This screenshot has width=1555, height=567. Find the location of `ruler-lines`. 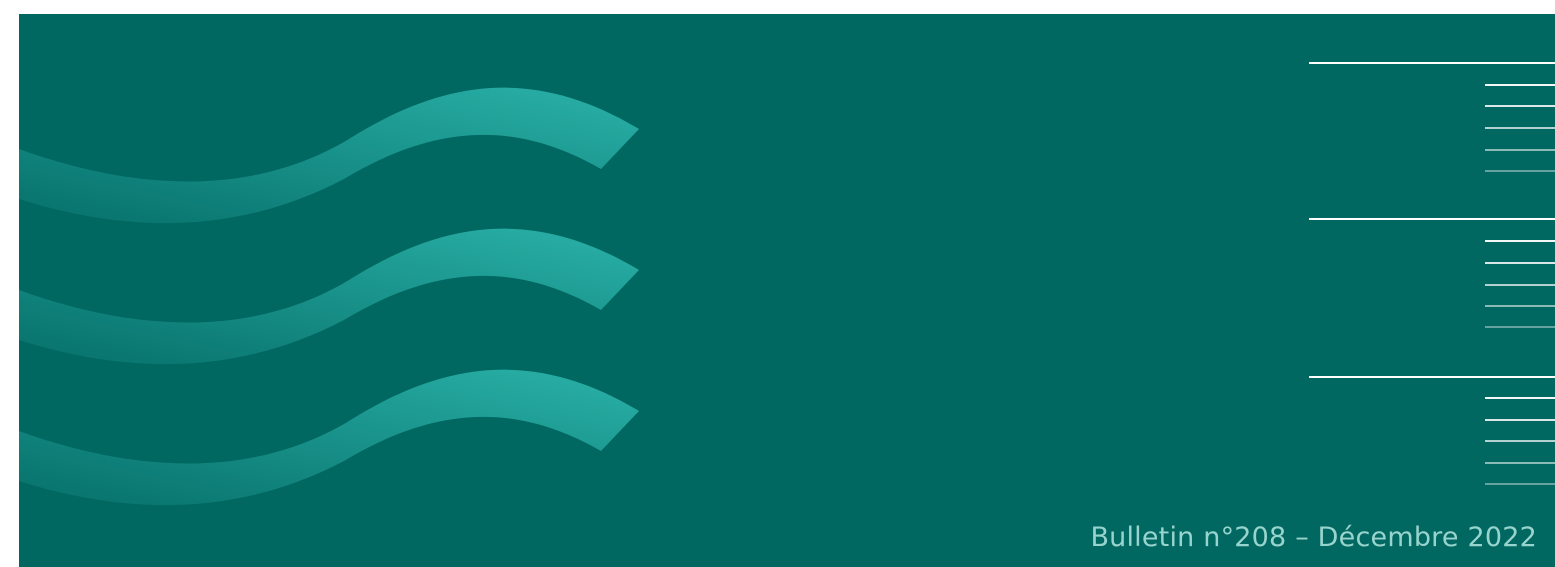

ruler-lines is located at coordinates (1432, 273).